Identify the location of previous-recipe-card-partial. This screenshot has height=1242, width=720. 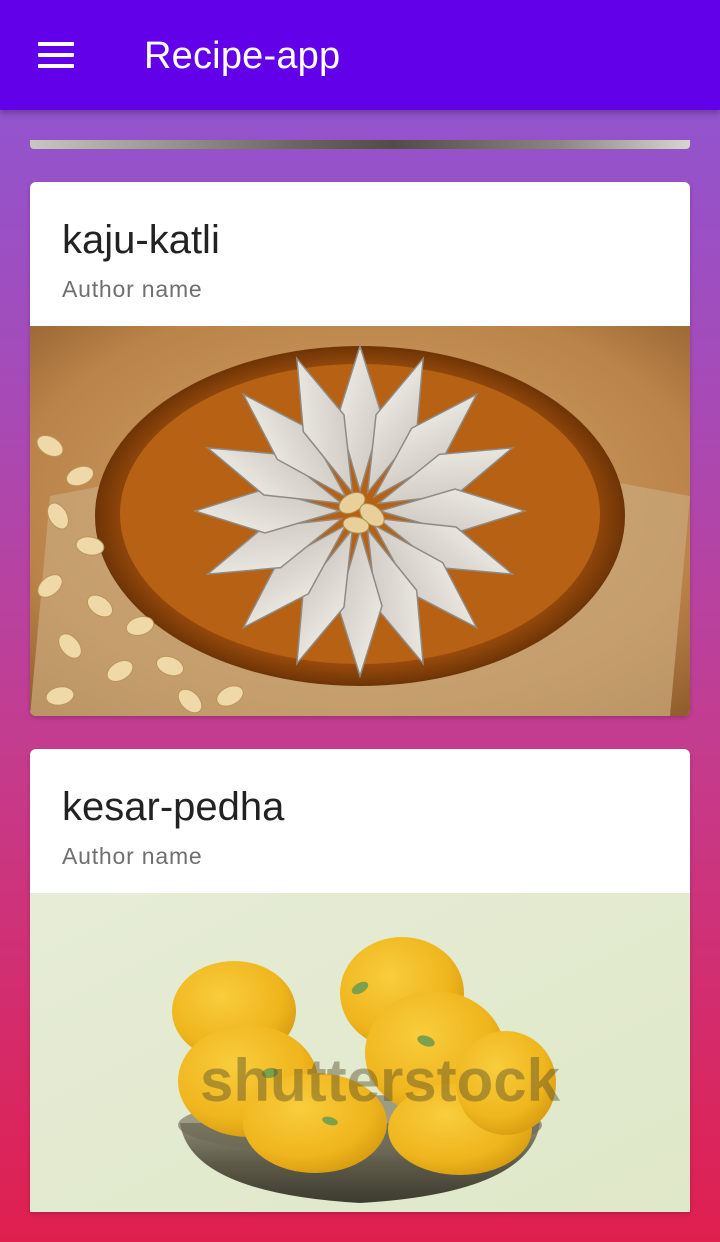
(360, 144).